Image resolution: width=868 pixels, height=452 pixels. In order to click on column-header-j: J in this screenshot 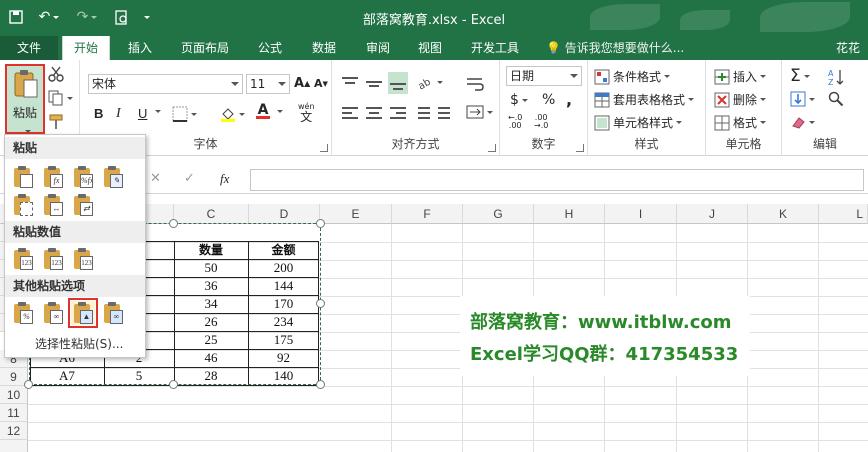, I will do `click(712, 214)`.